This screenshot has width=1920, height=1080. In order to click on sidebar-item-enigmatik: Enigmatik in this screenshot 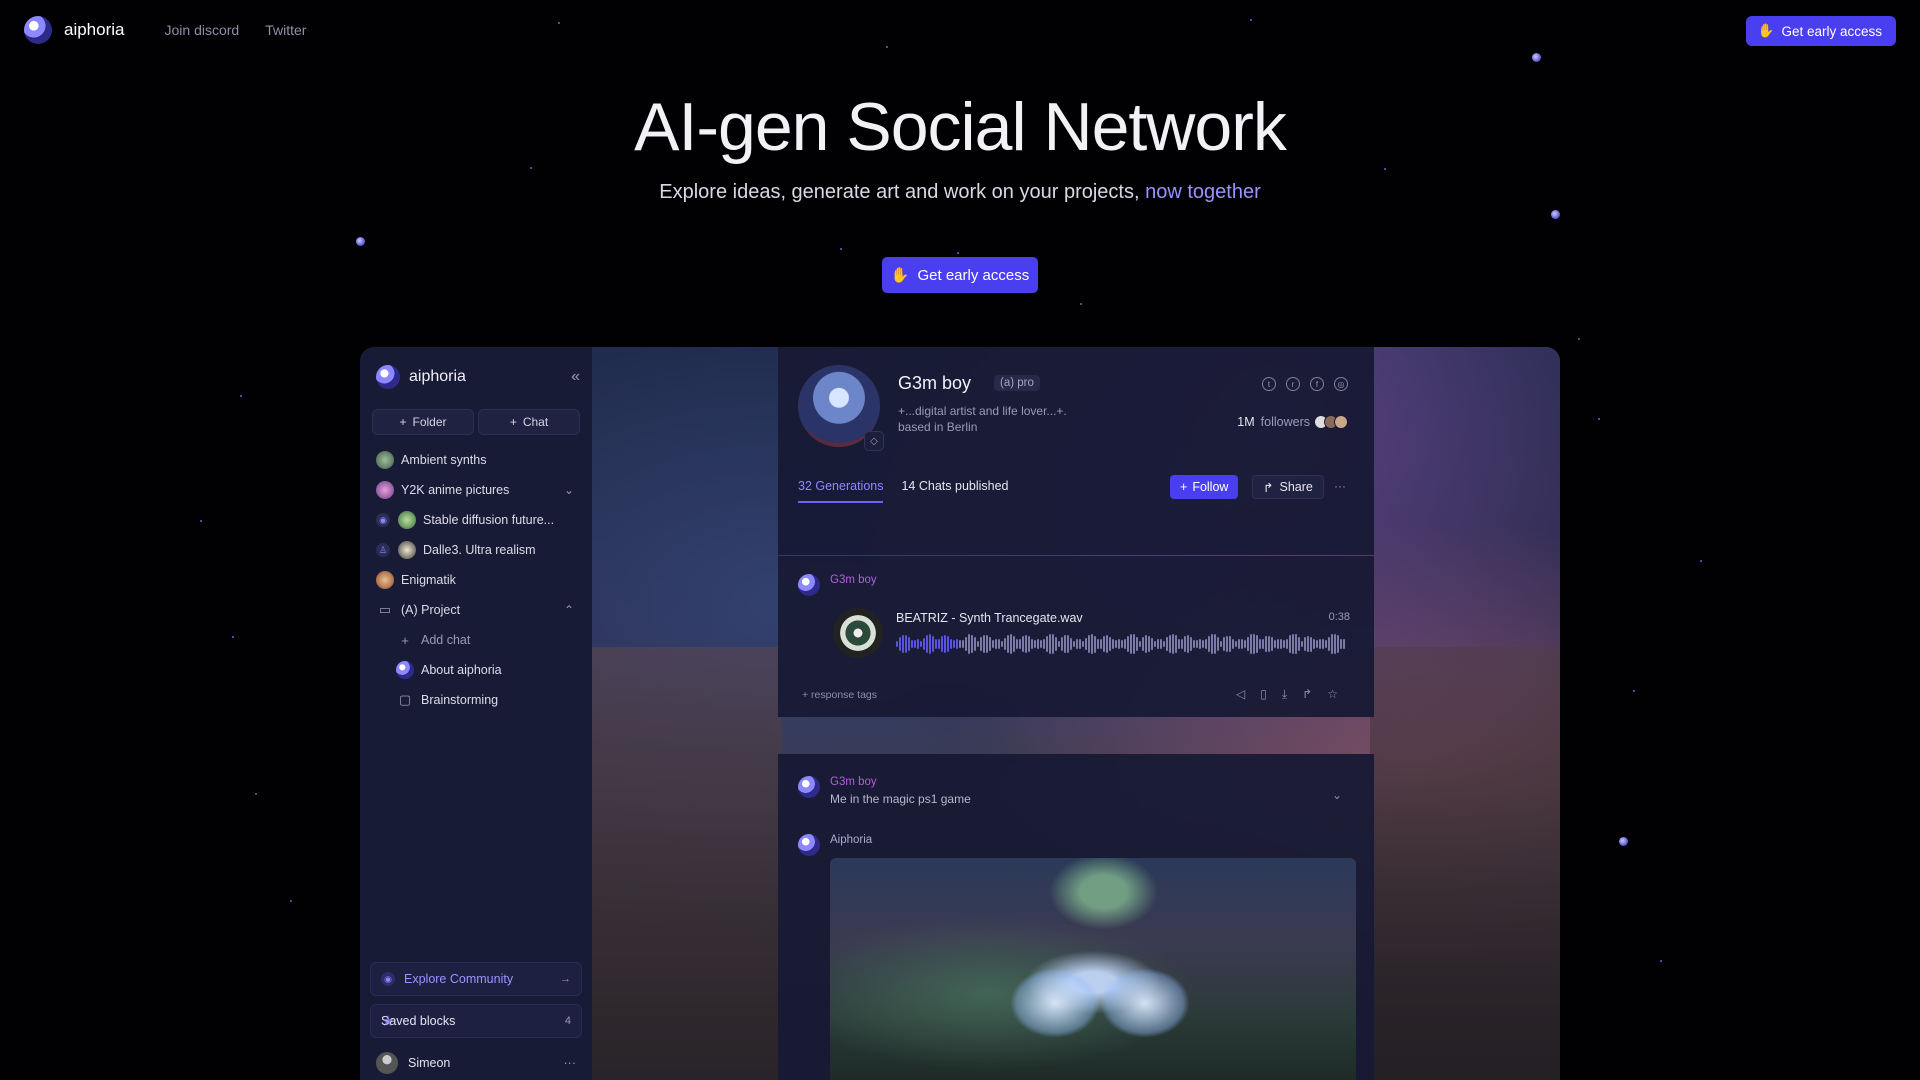, I will do `click(476, 580)`.